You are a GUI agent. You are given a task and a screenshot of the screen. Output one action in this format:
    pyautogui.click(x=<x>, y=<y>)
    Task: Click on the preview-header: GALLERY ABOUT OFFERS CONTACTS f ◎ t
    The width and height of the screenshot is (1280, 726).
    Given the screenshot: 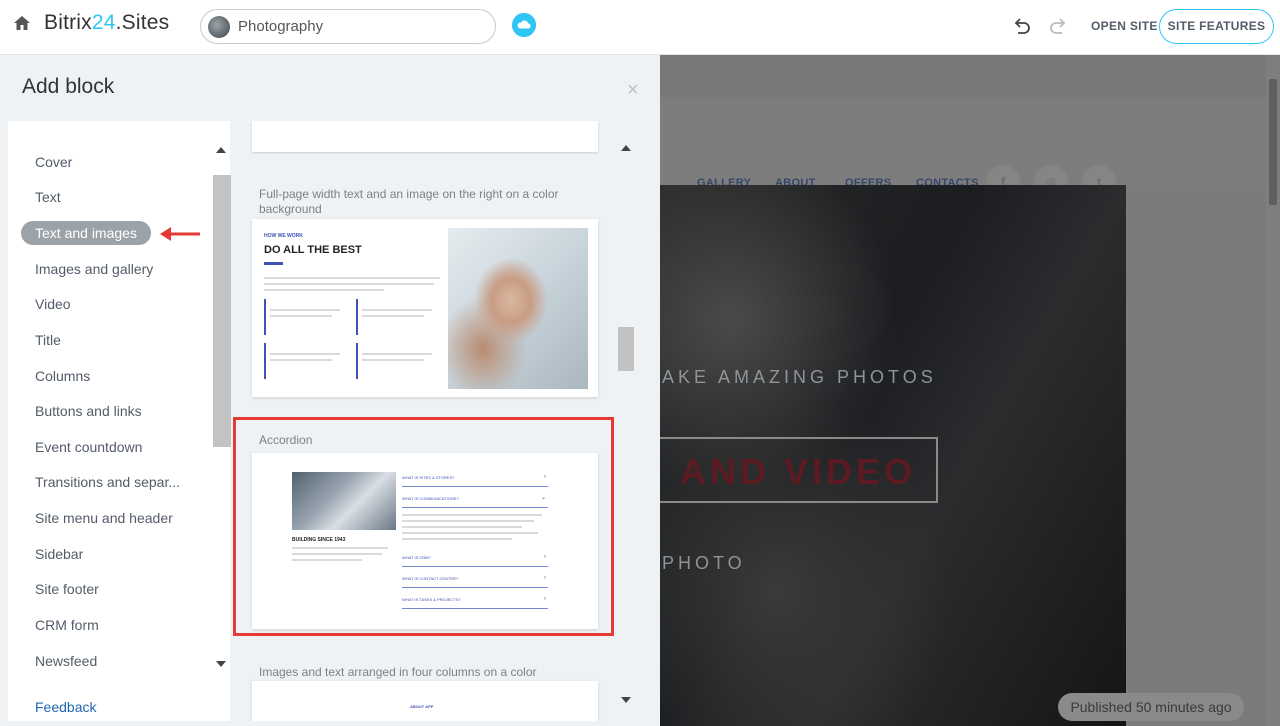 What is the action you would take?
    pyautogui.click(x=970, y=148)
    